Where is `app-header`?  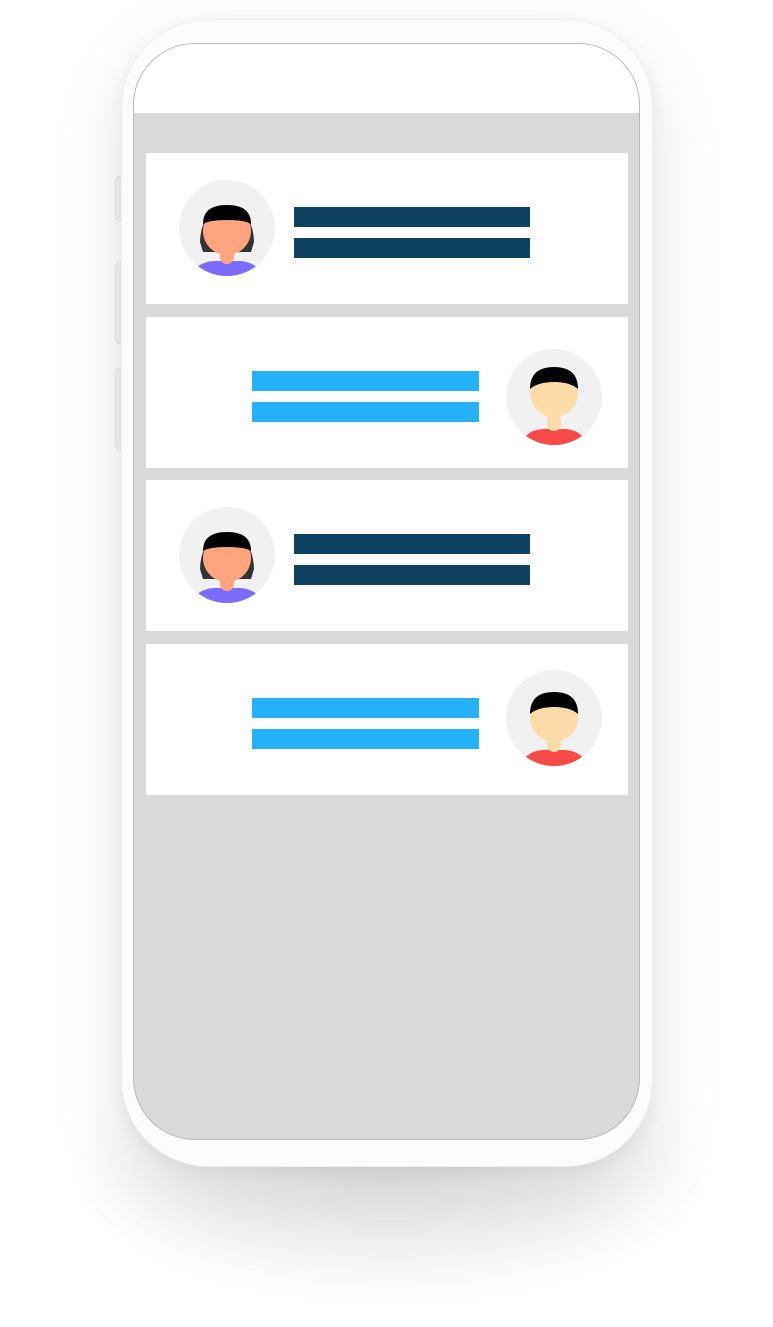
app-header is located at coordinates (386, 78).